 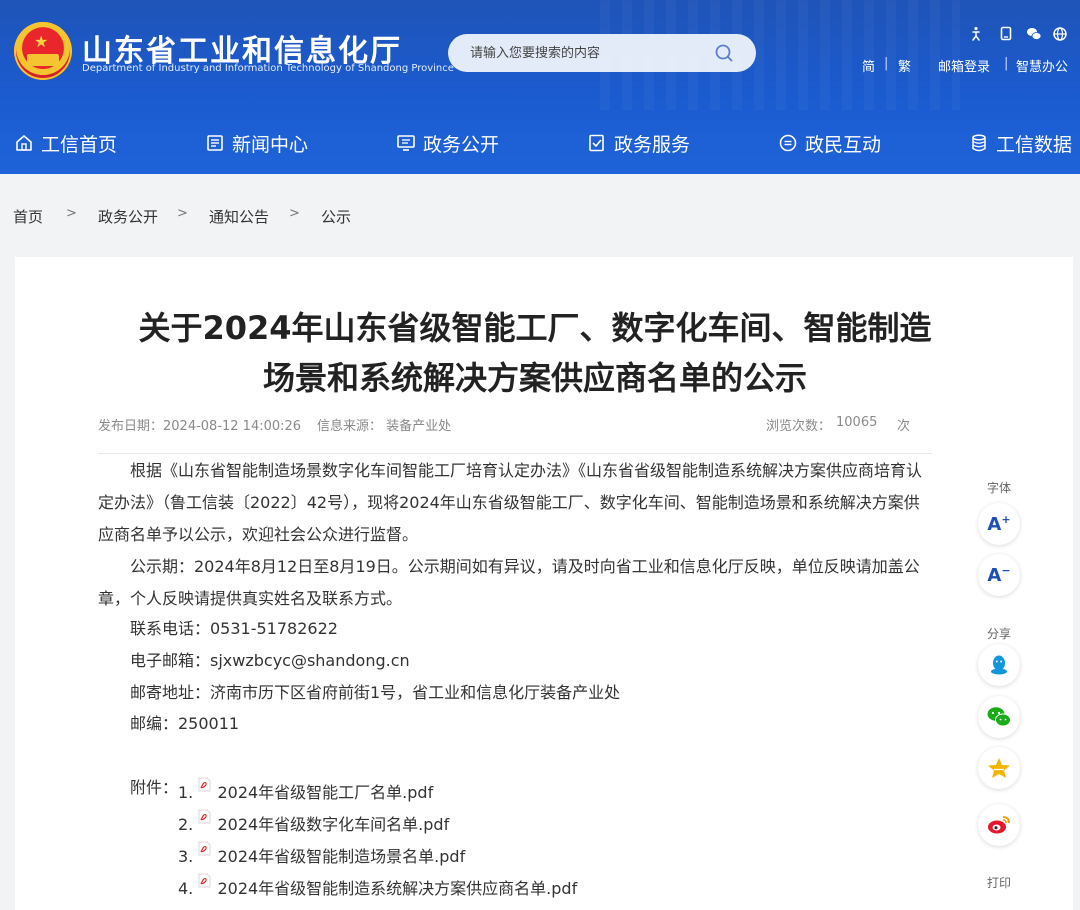 I want to click on attachment-item: 1. 2024年省级智能工厂名单.pdf, so click(x=305, y=790).